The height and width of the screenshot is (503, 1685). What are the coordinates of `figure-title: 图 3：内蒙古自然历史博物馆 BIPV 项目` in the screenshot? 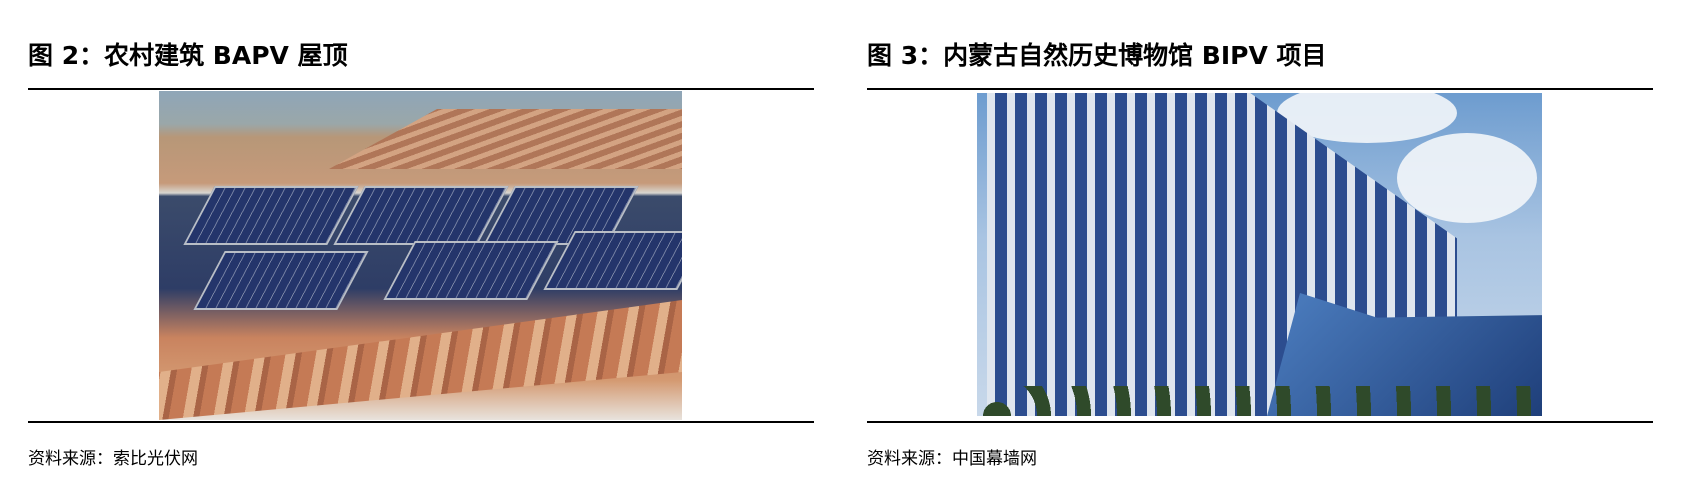 It's located at (1097, 55).